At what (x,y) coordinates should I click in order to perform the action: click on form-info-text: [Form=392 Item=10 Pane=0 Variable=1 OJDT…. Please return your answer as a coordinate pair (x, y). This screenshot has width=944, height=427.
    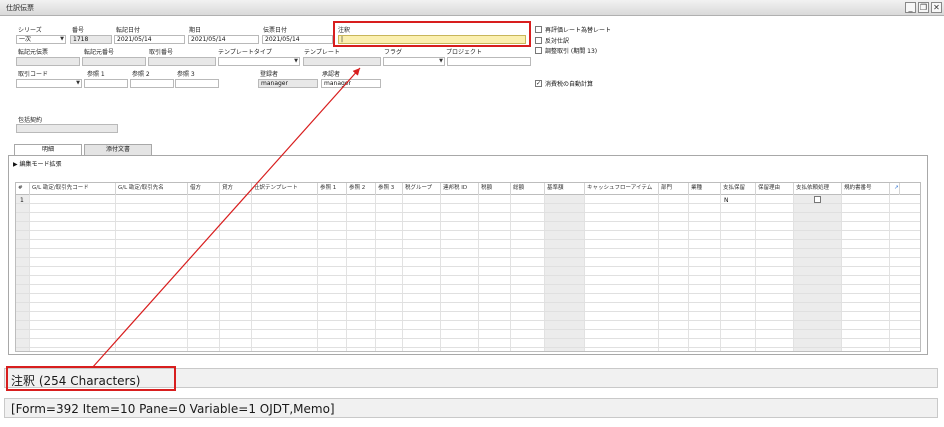
    Looking at the image, I should click on (173, 409).